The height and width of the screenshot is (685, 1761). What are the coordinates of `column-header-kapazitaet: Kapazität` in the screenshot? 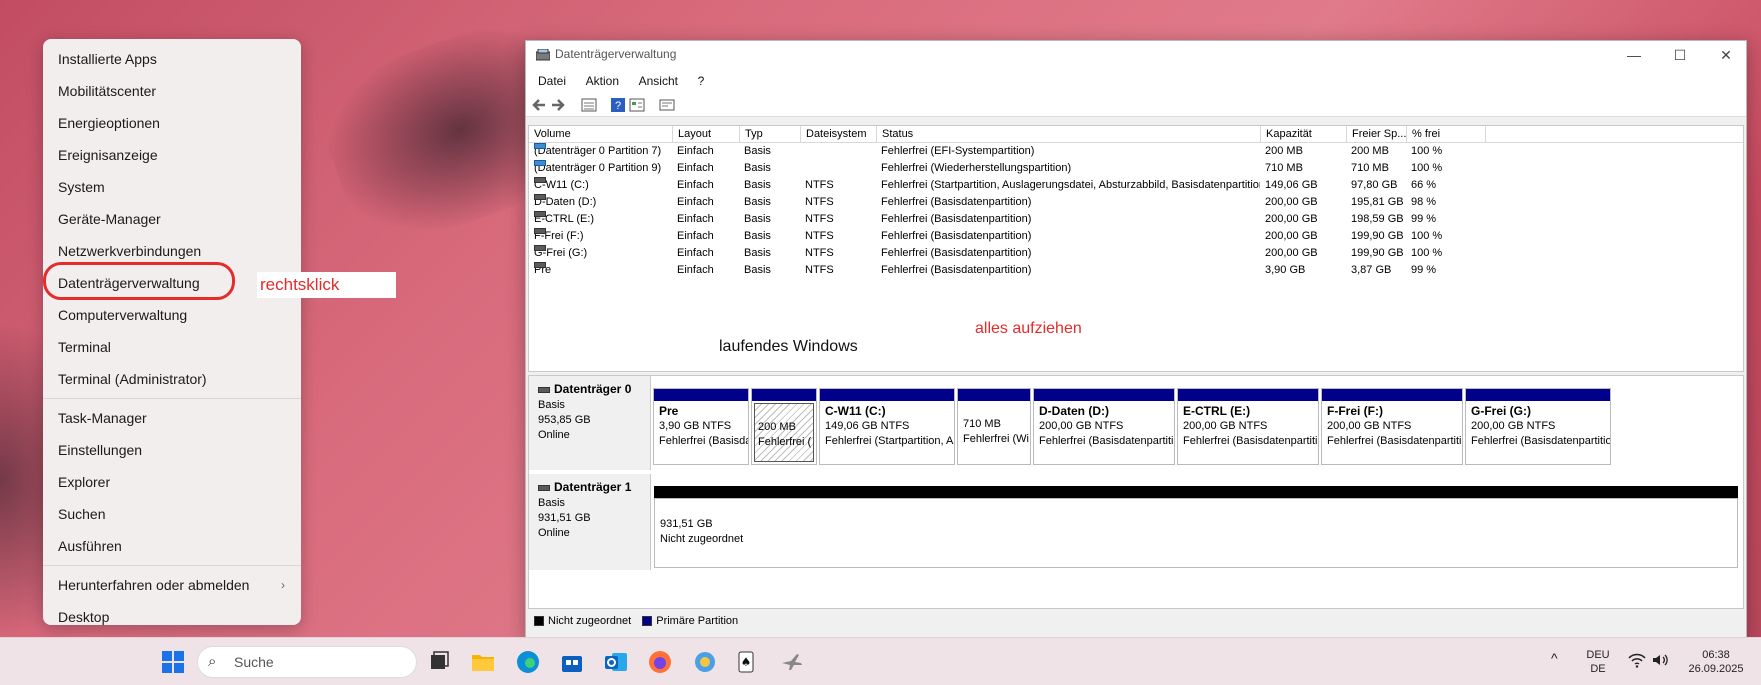 It's located at (1303, 134).